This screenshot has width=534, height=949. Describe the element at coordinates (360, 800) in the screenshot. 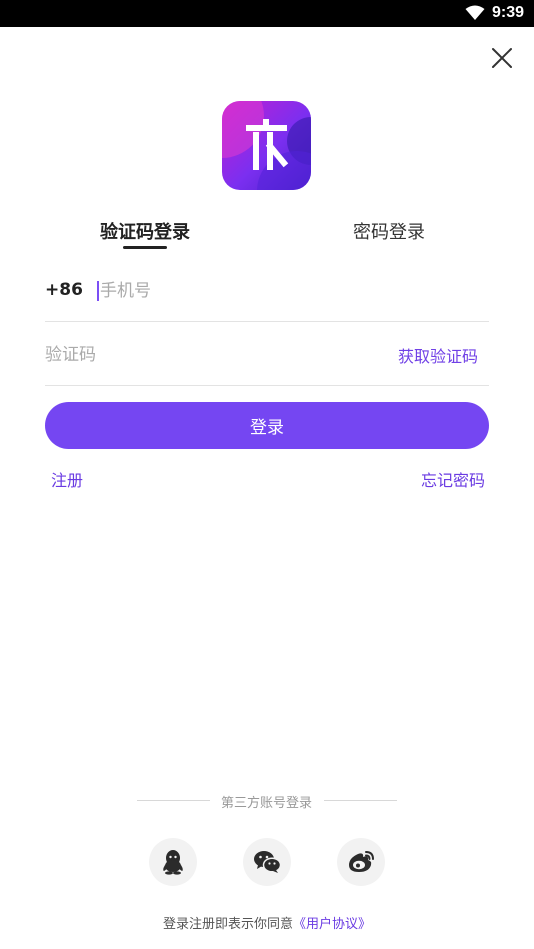

I see `third-party-divider-right` at that location.